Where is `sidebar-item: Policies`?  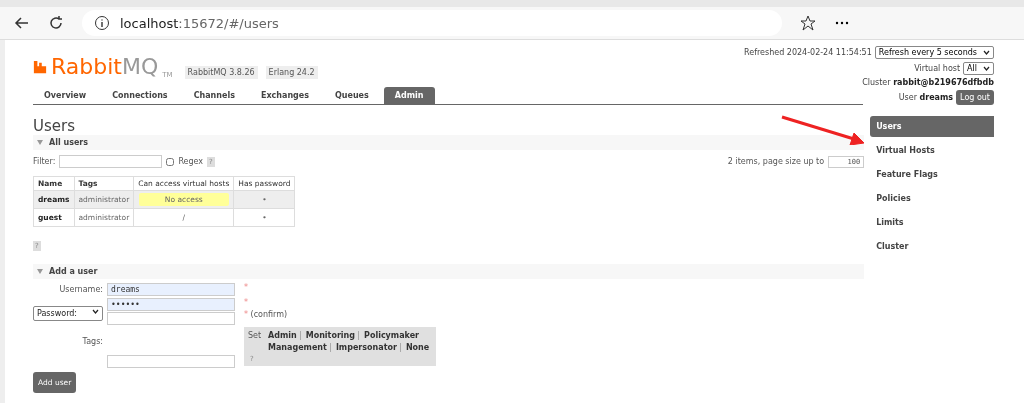
sidebar-item: Policies is located at coordinates (932, 198).